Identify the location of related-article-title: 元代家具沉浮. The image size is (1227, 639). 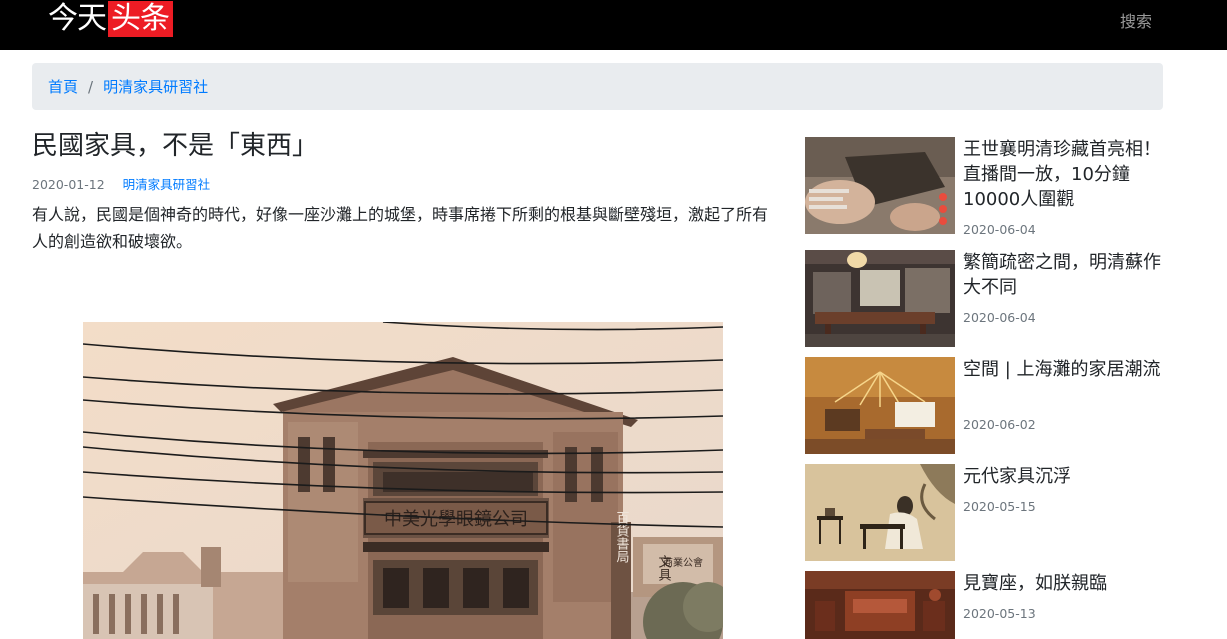
(1063, 476).